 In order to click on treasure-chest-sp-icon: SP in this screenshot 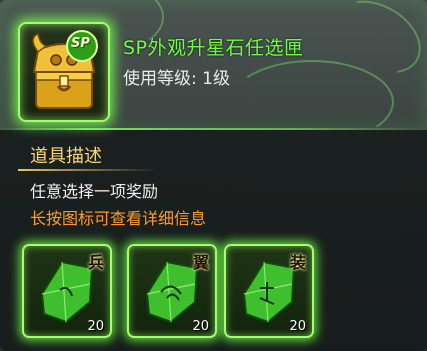, I will do `click(64, 72)`.